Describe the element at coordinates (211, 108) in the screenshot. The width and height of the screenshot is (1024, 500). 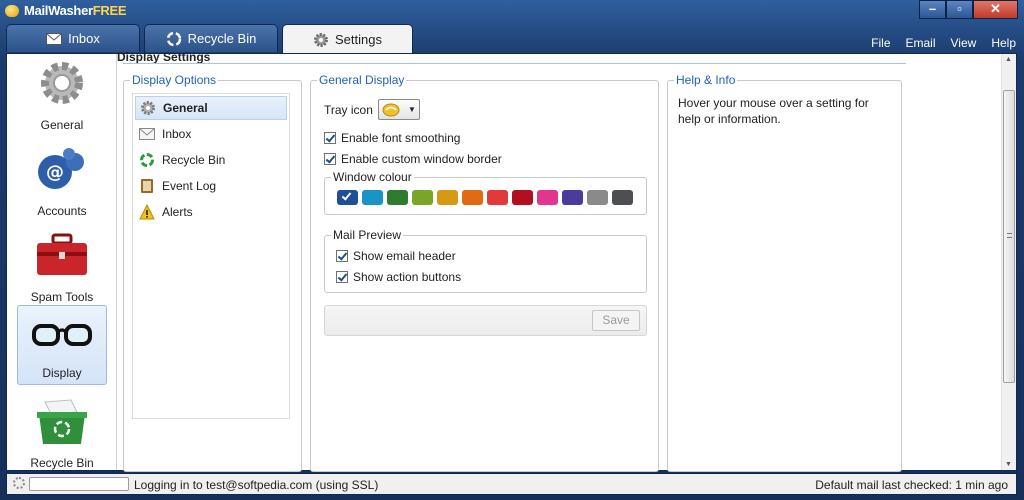
I see `list-item-general: General` at that location.